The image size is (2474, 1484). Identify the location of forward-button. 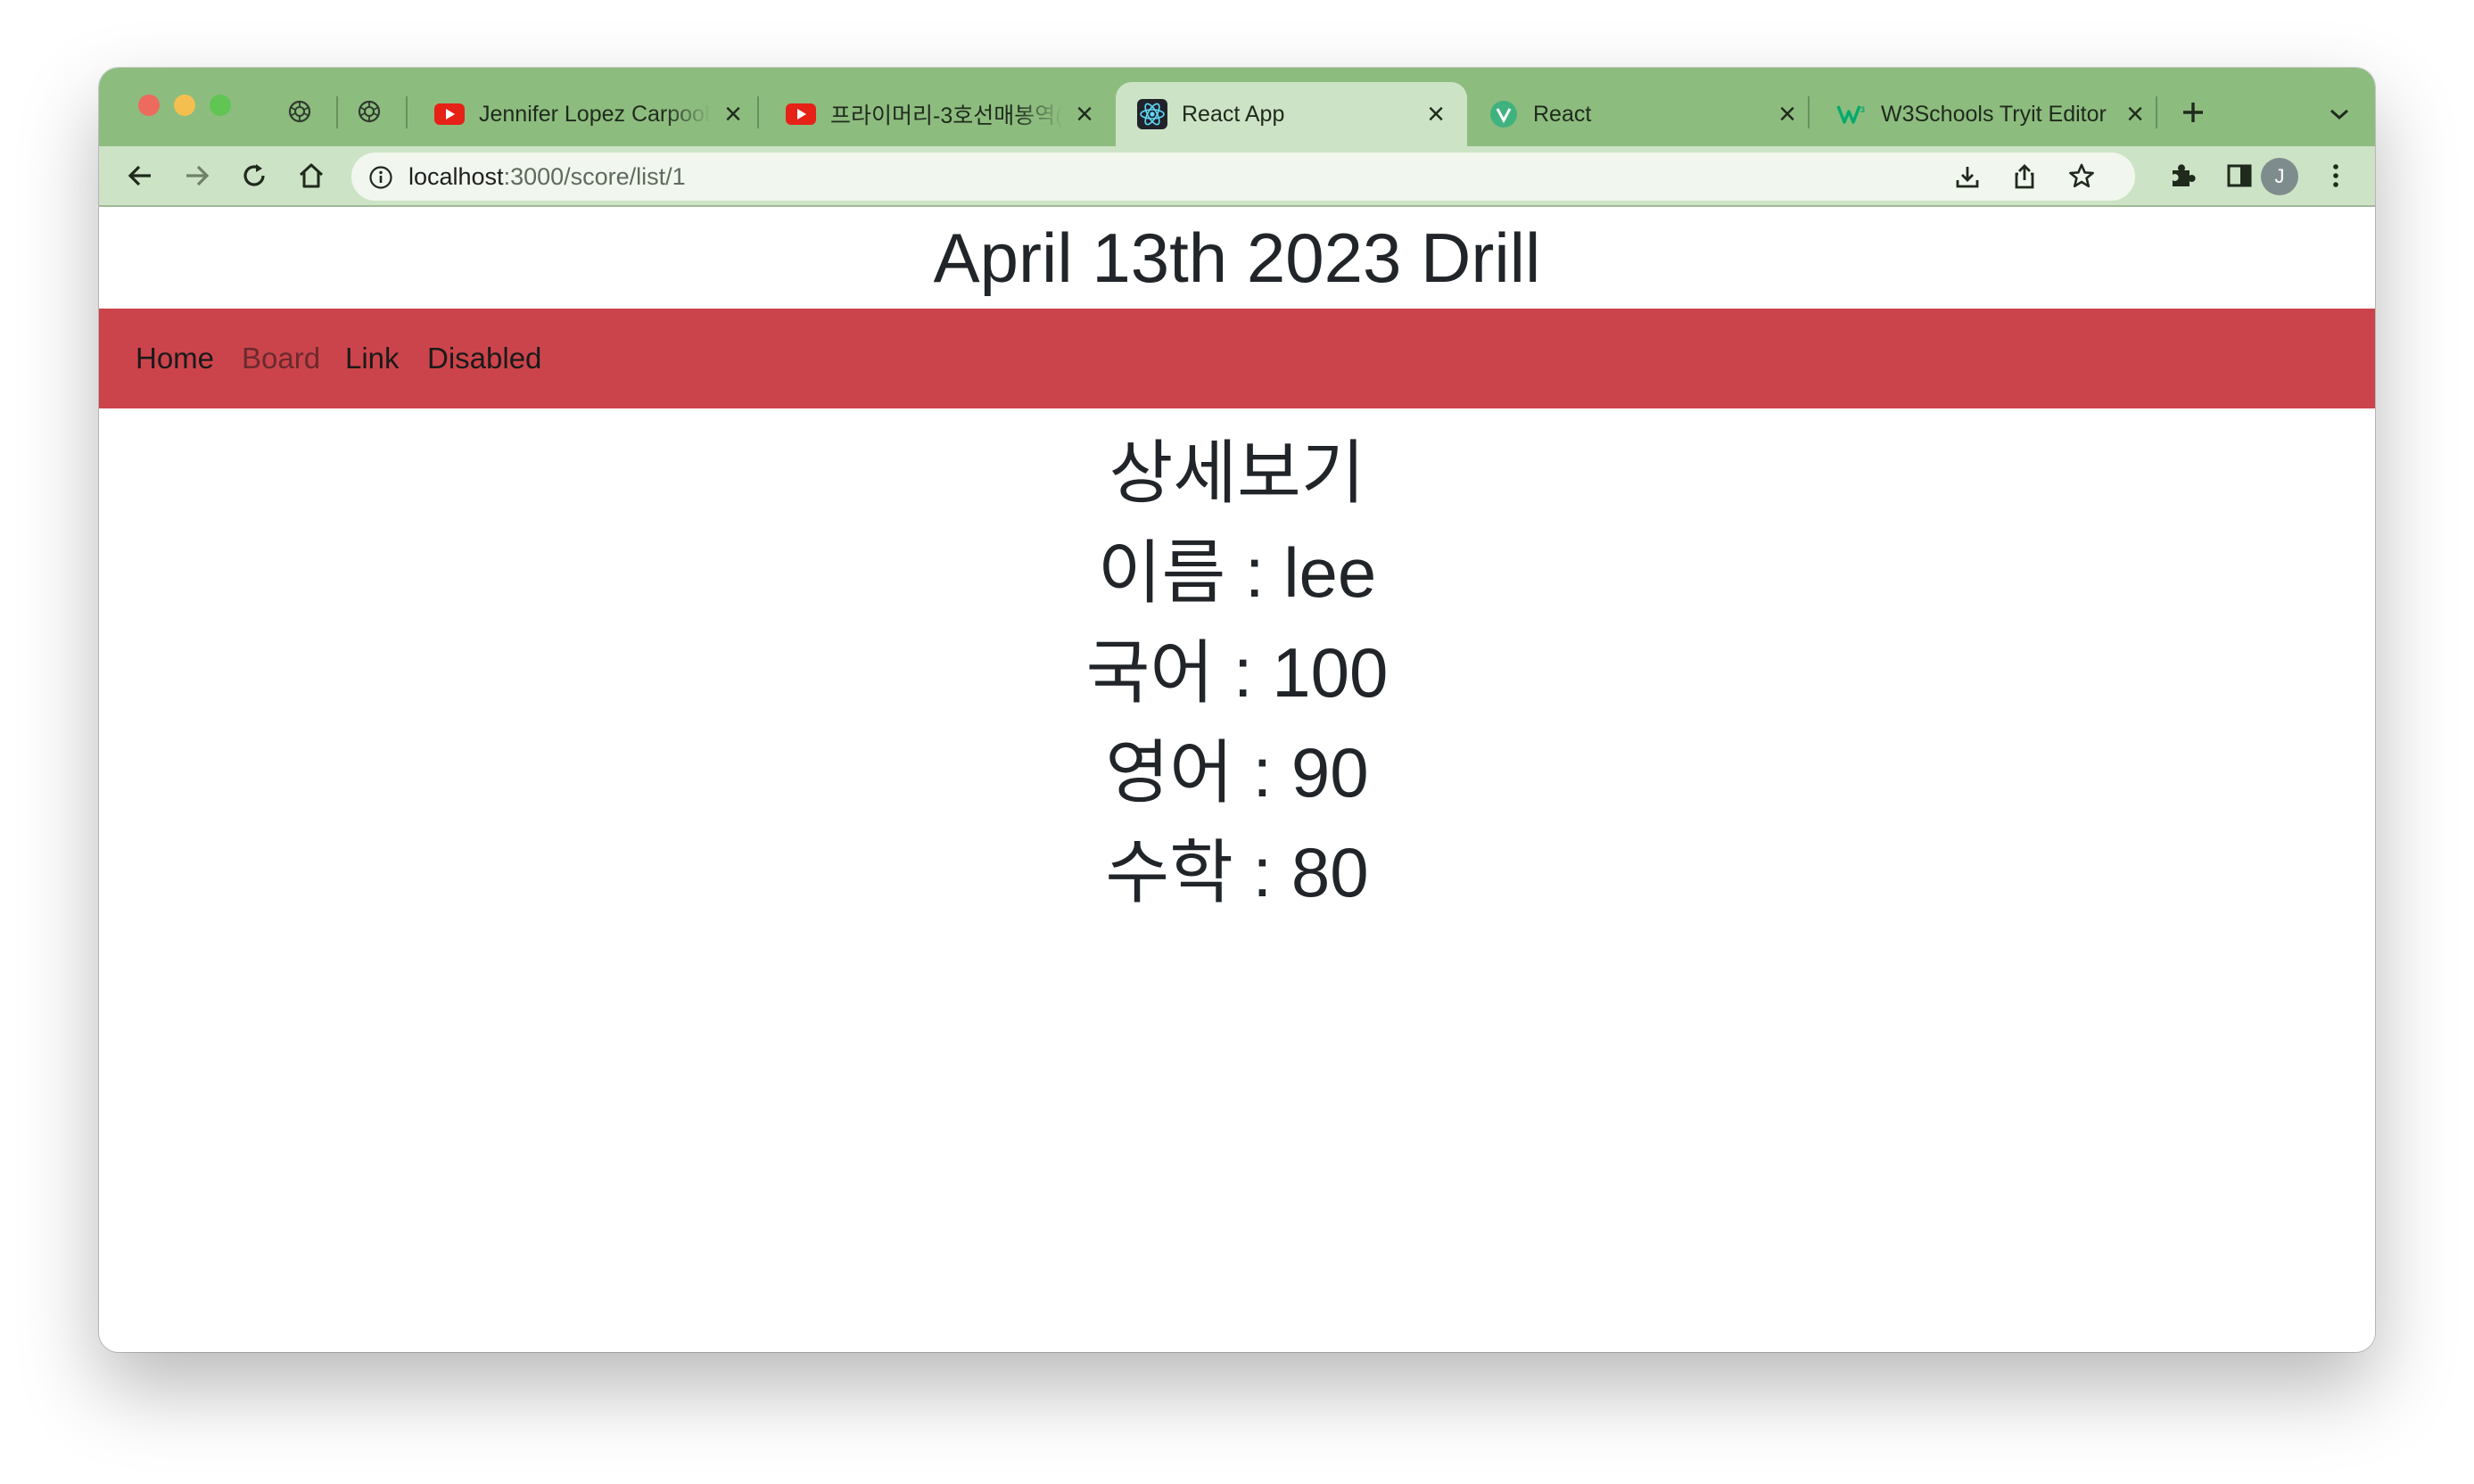
(197, 176).